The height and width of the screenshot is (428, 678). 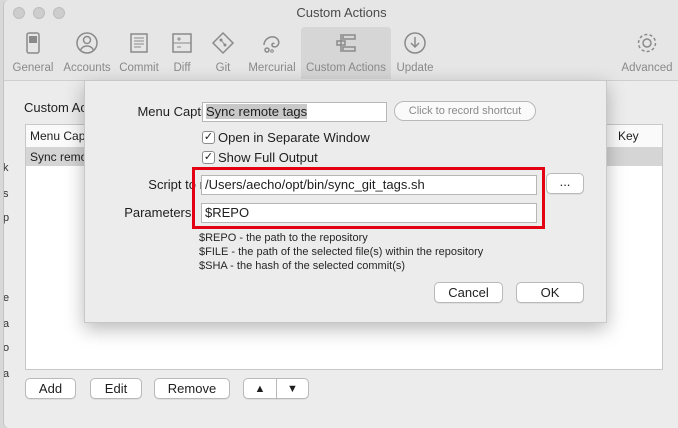 What do you see at coordinates (33, 43) in the screenshot?
I see `general-switch-icon` at bounding box center [33, 43].